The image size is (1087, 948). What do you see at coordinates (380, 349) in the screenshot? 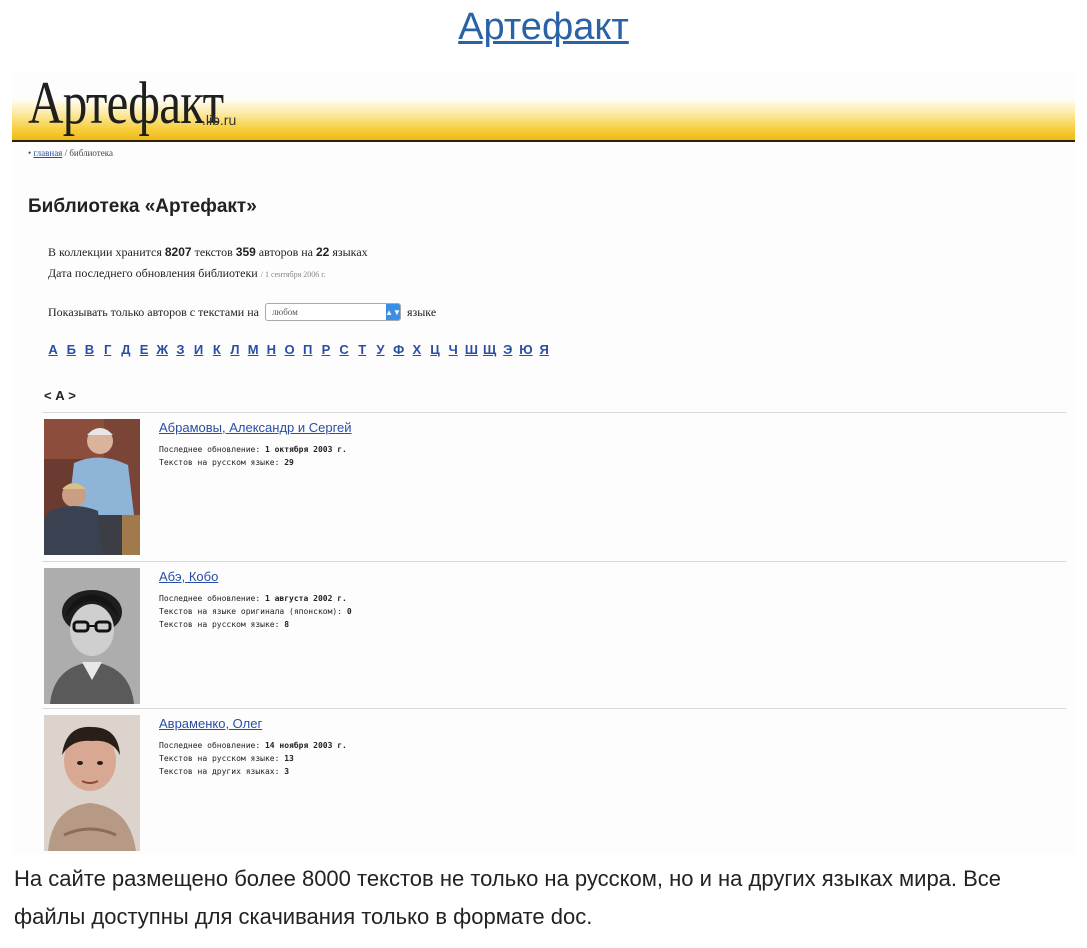
I see `alphabet-letter-link: У` at bounding box center [380, 349].